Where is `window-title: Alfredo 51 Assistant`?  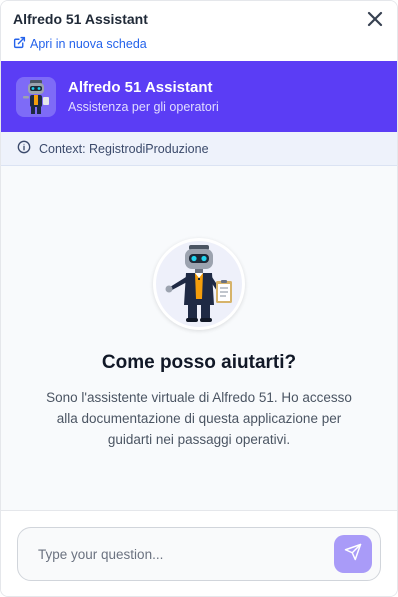 window-title: Alfredo 51 Assistant is located at coordinates (80, 19).